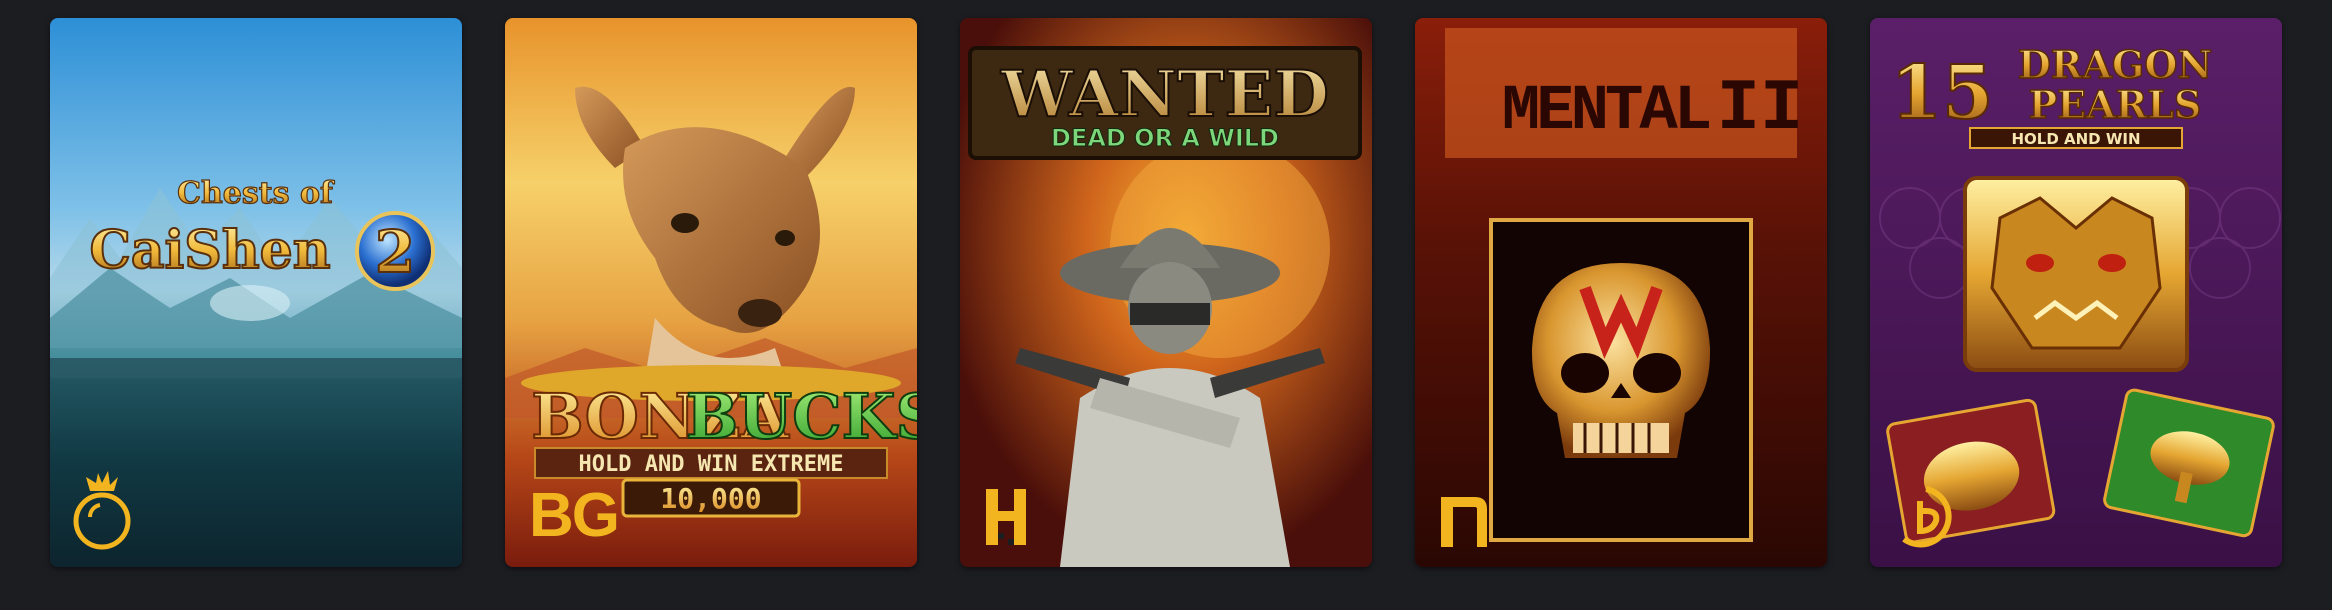 The image size is (2332, 610). Describe the element at coordinates (1020, 513) in the screenshot. I see `hacksaw-icon` at that location.